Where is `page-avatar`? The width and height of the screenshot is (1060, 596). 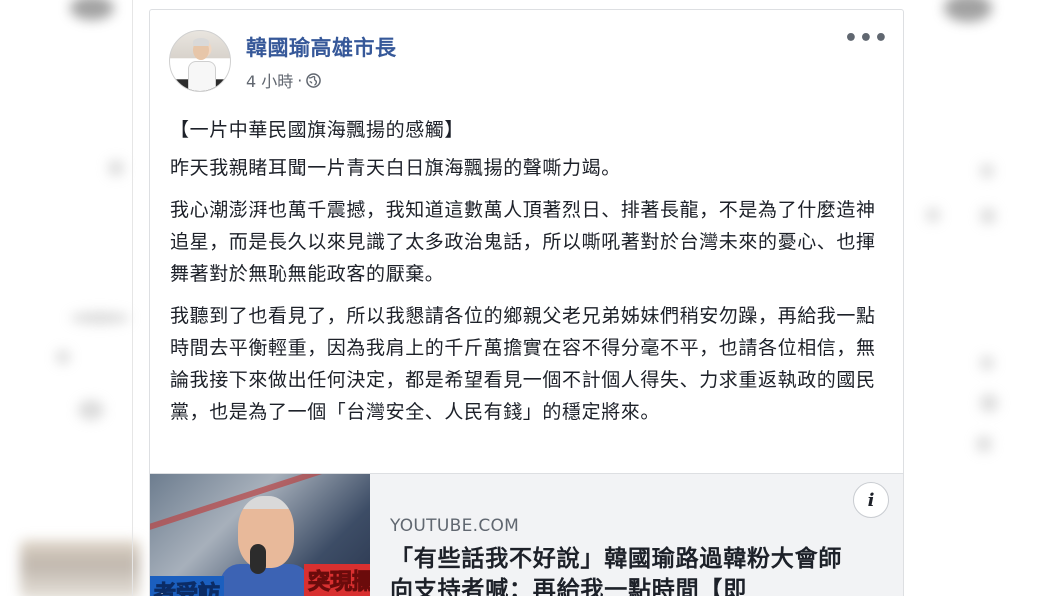
page-avatar is located at coordinates (200, 61).